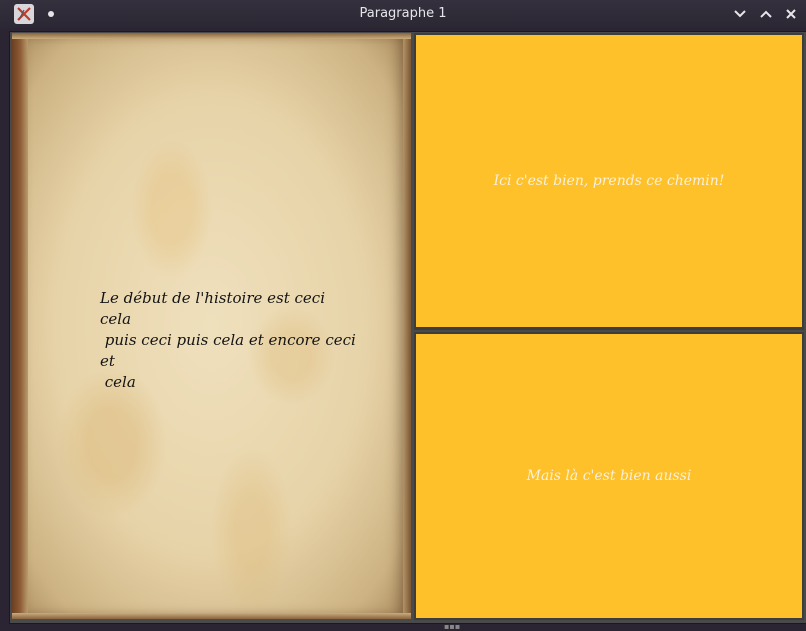 This screenshot has height=631, width=806. What do you see at coordinates (211, 616) in the screenshot?
I see `book-edge-bottom` at bounding box center [211, 616].